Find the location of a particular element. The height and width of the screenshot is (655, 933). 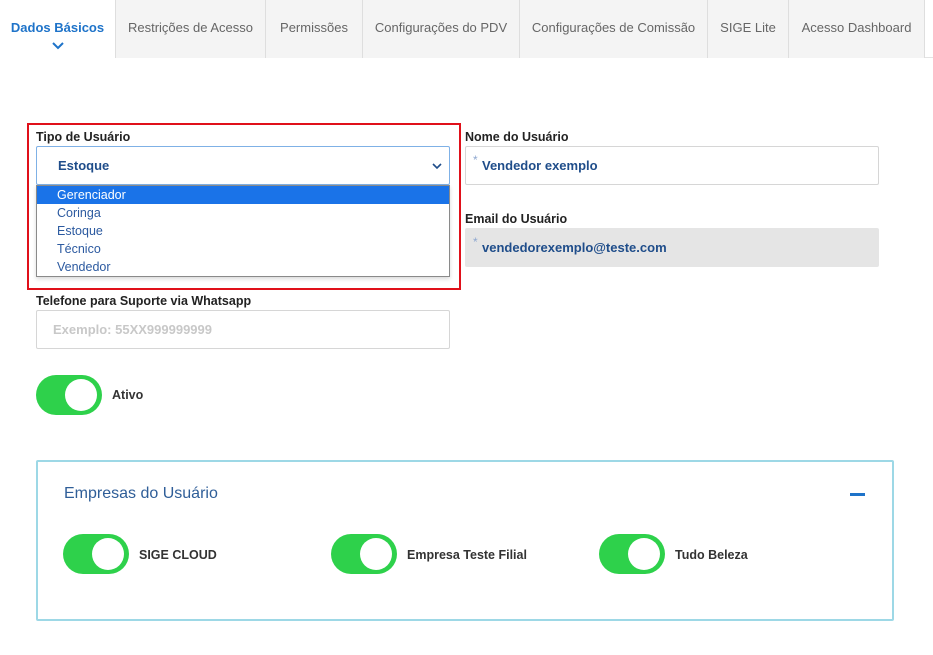

user-name-input: * Vendedor exemplo is located at coordinates (672, 165).